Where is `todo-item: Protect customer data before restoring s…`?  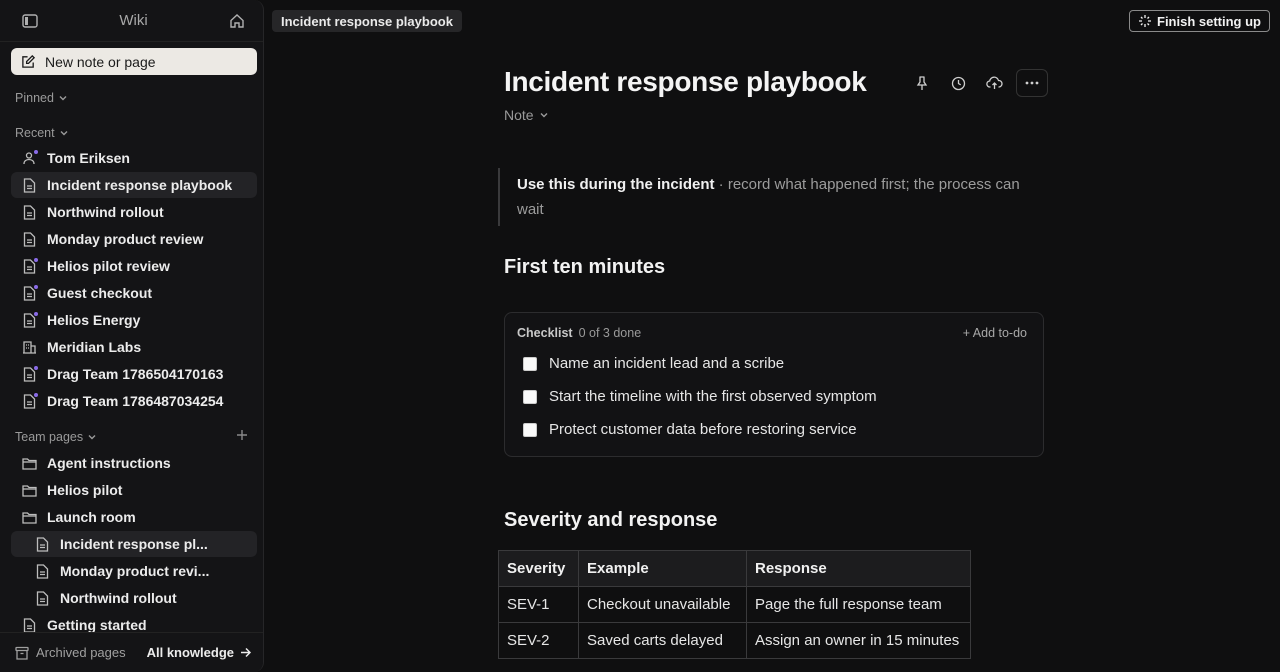 todo-item: Protect customer data before restoring s… is located at coordinates (690, 429).